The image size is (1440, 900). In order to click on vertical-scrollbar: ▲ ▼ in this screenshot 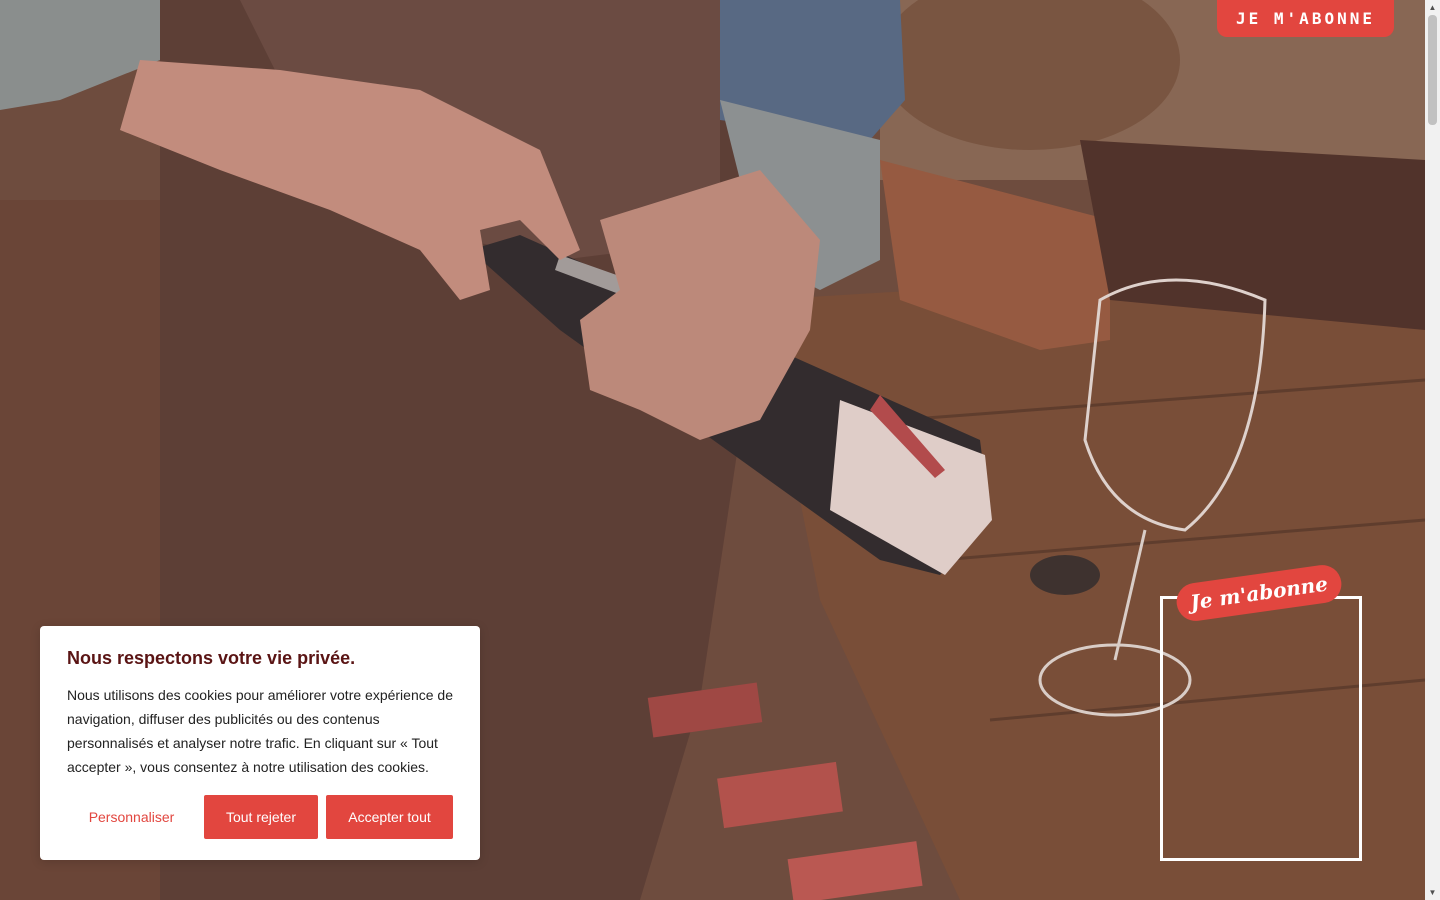, I will do `click(1432, 450)`.